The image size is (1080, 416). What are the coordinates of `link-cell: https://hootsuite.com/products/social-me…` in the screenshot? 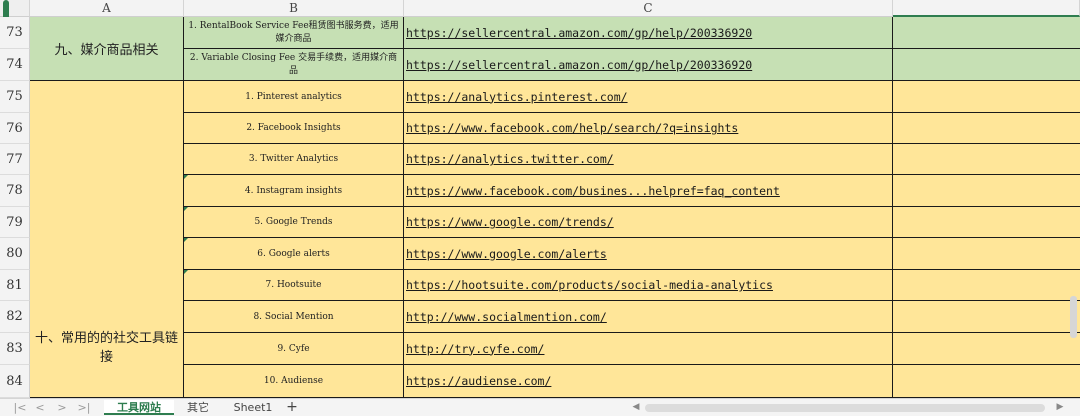 It's located at (648, 285).